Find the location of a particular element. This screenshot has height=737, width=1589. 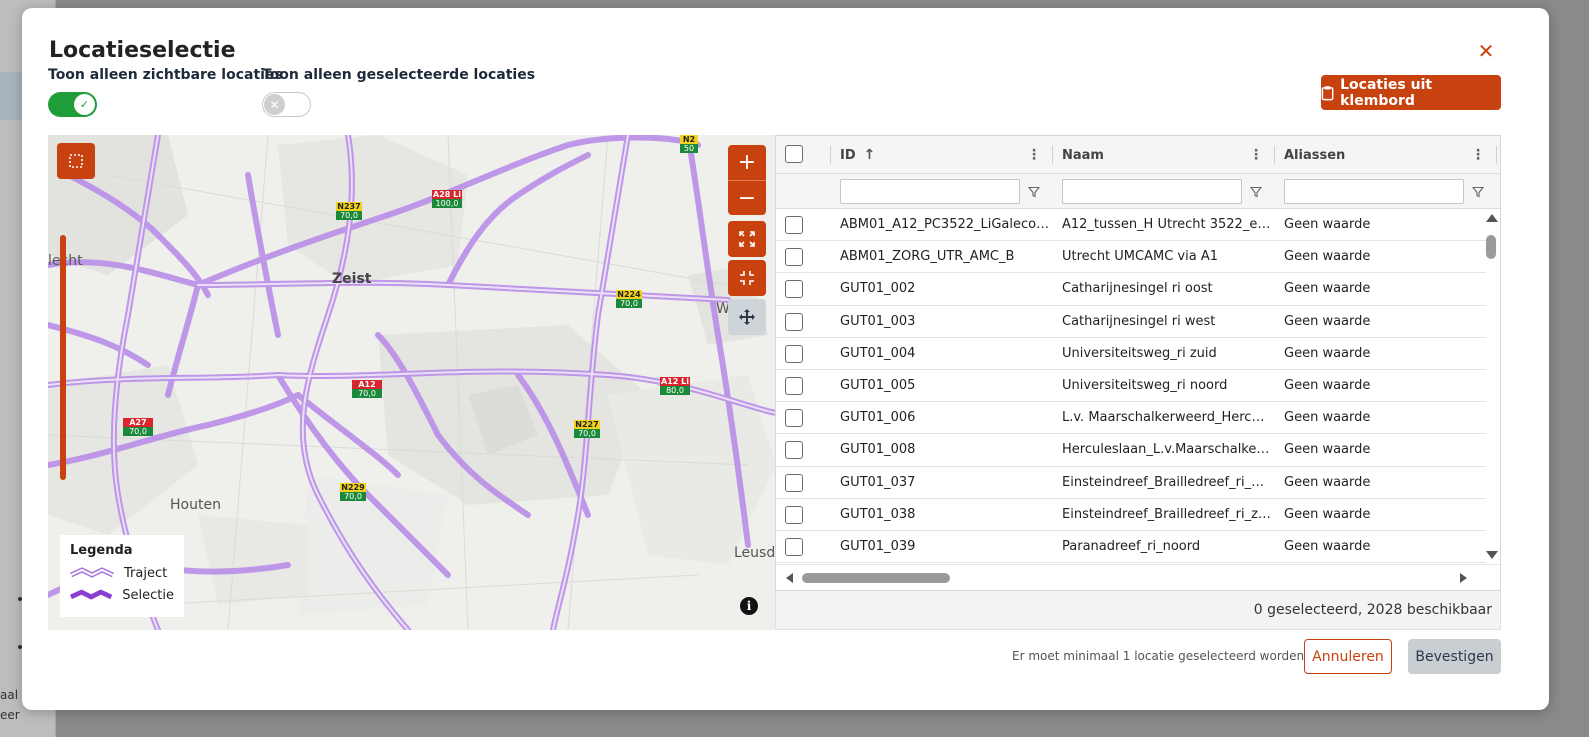

cell-id: GUT01_039 is located at coordinates (878, 546).